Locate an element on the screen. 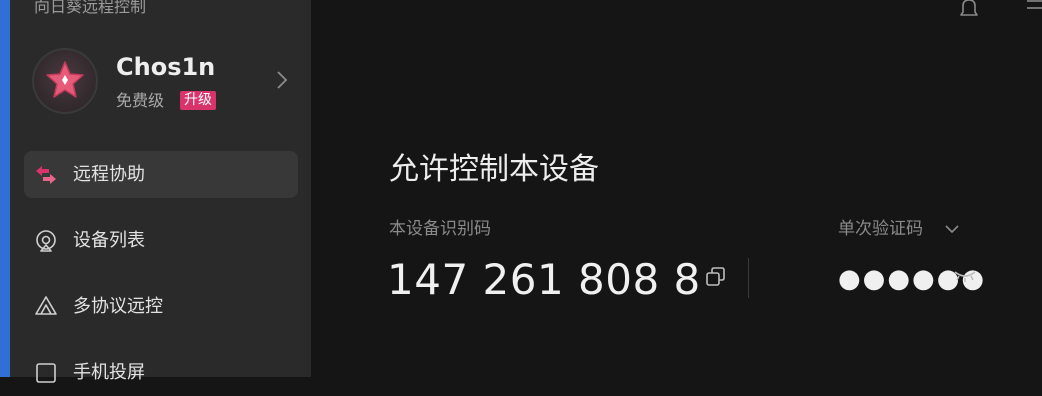 This screenshot has height=396, width=1042. menu-icon is located at coordinates (1034, 8).